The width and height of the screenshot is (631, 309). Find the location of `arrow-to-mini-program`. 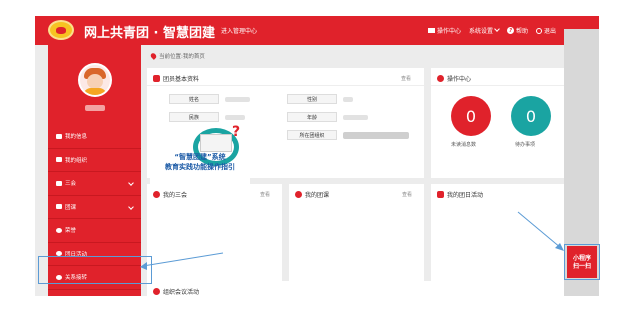

arrow-to-mini-program is located at coordinates (539, 230).